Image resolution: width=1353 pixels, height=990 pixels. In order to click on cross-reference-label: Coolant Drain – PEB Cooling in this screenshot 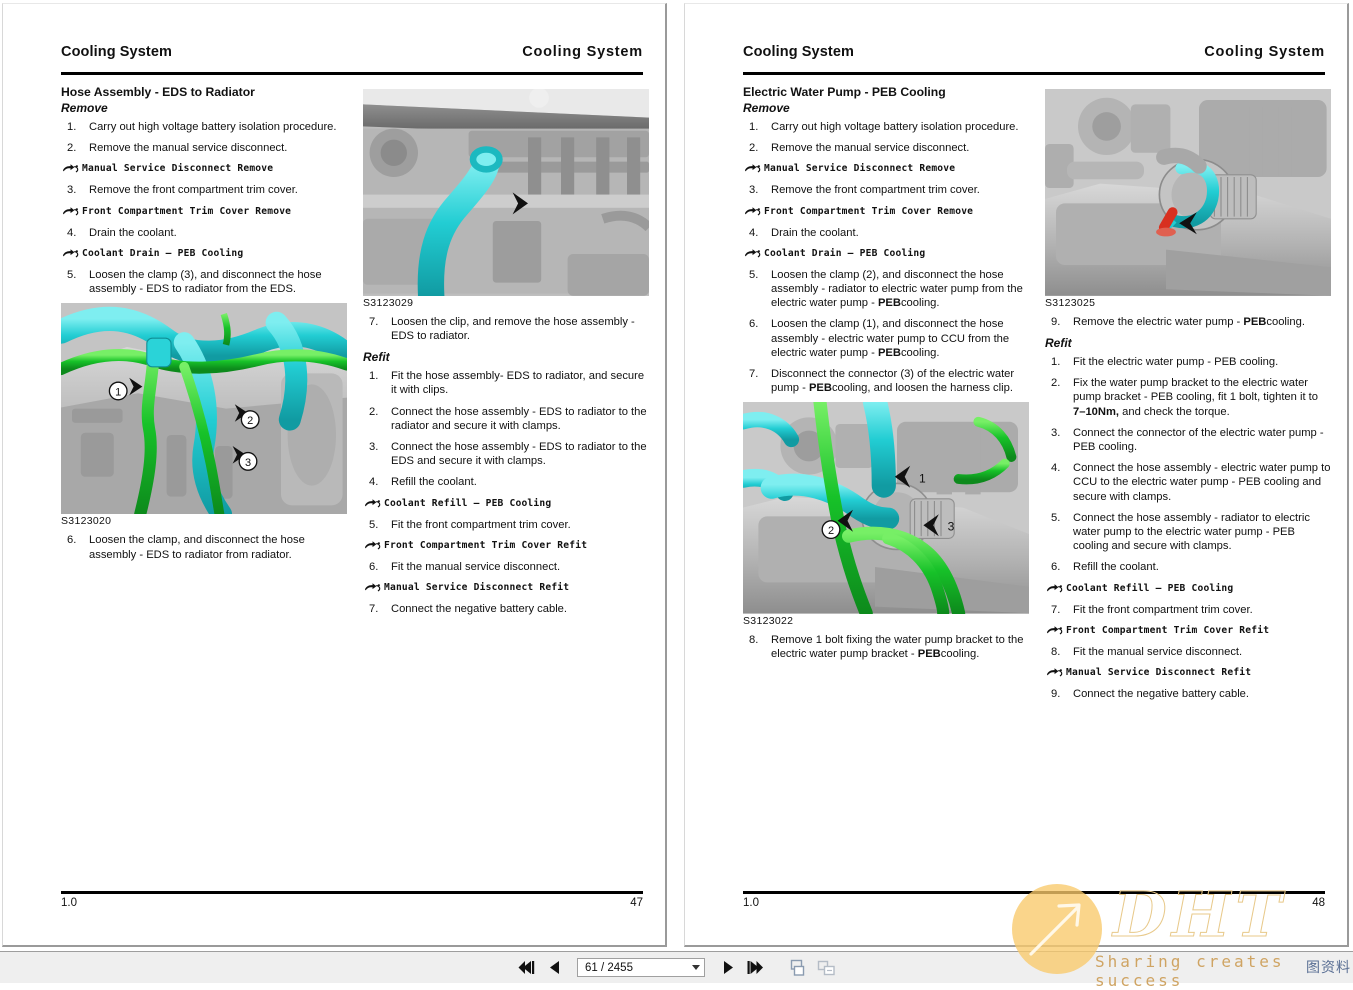, I will do `click(163, 253)`.